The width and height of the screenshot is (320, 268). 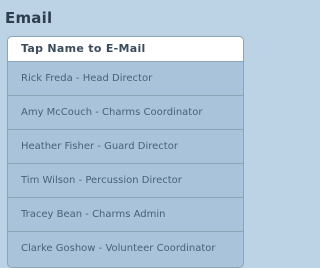 I want to click on contact-item-tracey-bean: Tracey Bean - Charms Admin, so click(x=125, y=215).